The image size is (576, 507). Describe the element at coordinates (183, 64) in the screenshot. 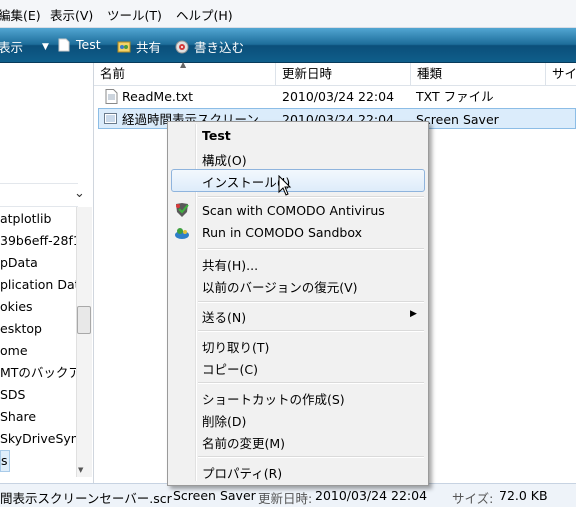

I see `sort-ascending-icon: ▲` at that location.